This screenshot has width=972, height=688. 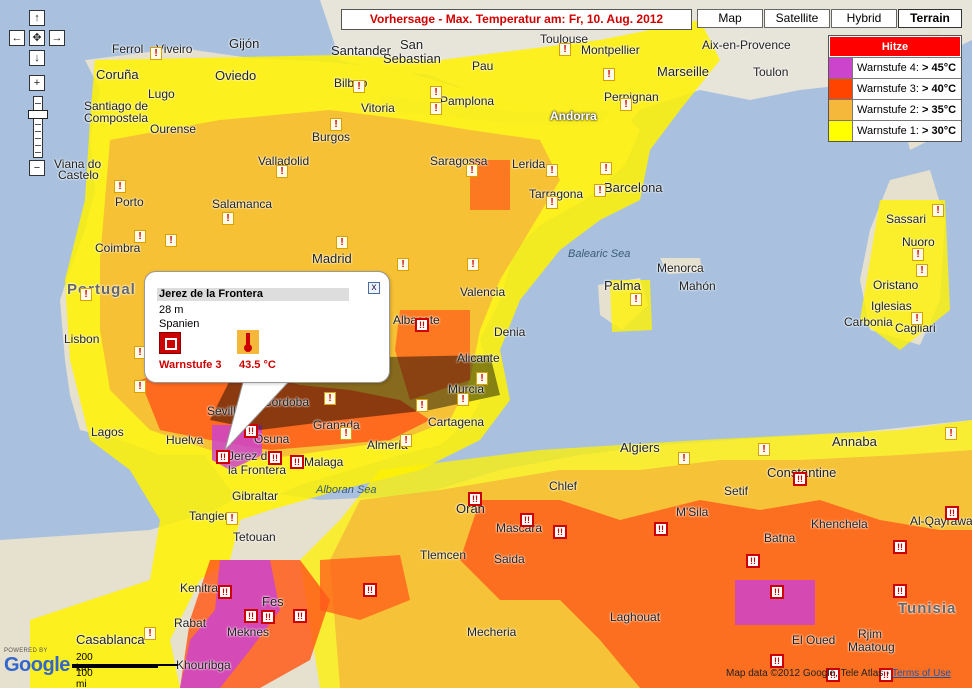 I want to click on legend-swatch, so click(x=841, y=110).